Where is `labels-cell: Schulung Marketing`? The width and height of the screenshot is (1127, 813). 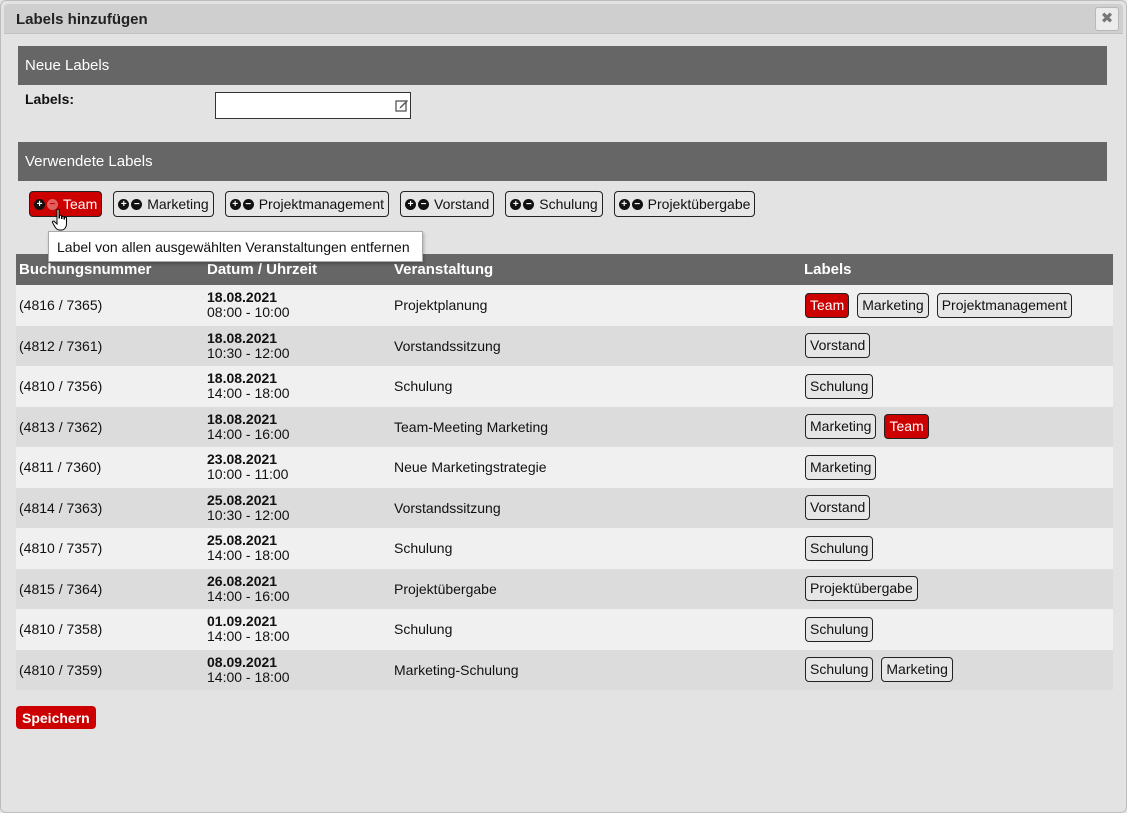
labels-cell: Schulung Marketing is located at coordinates (957, 669).